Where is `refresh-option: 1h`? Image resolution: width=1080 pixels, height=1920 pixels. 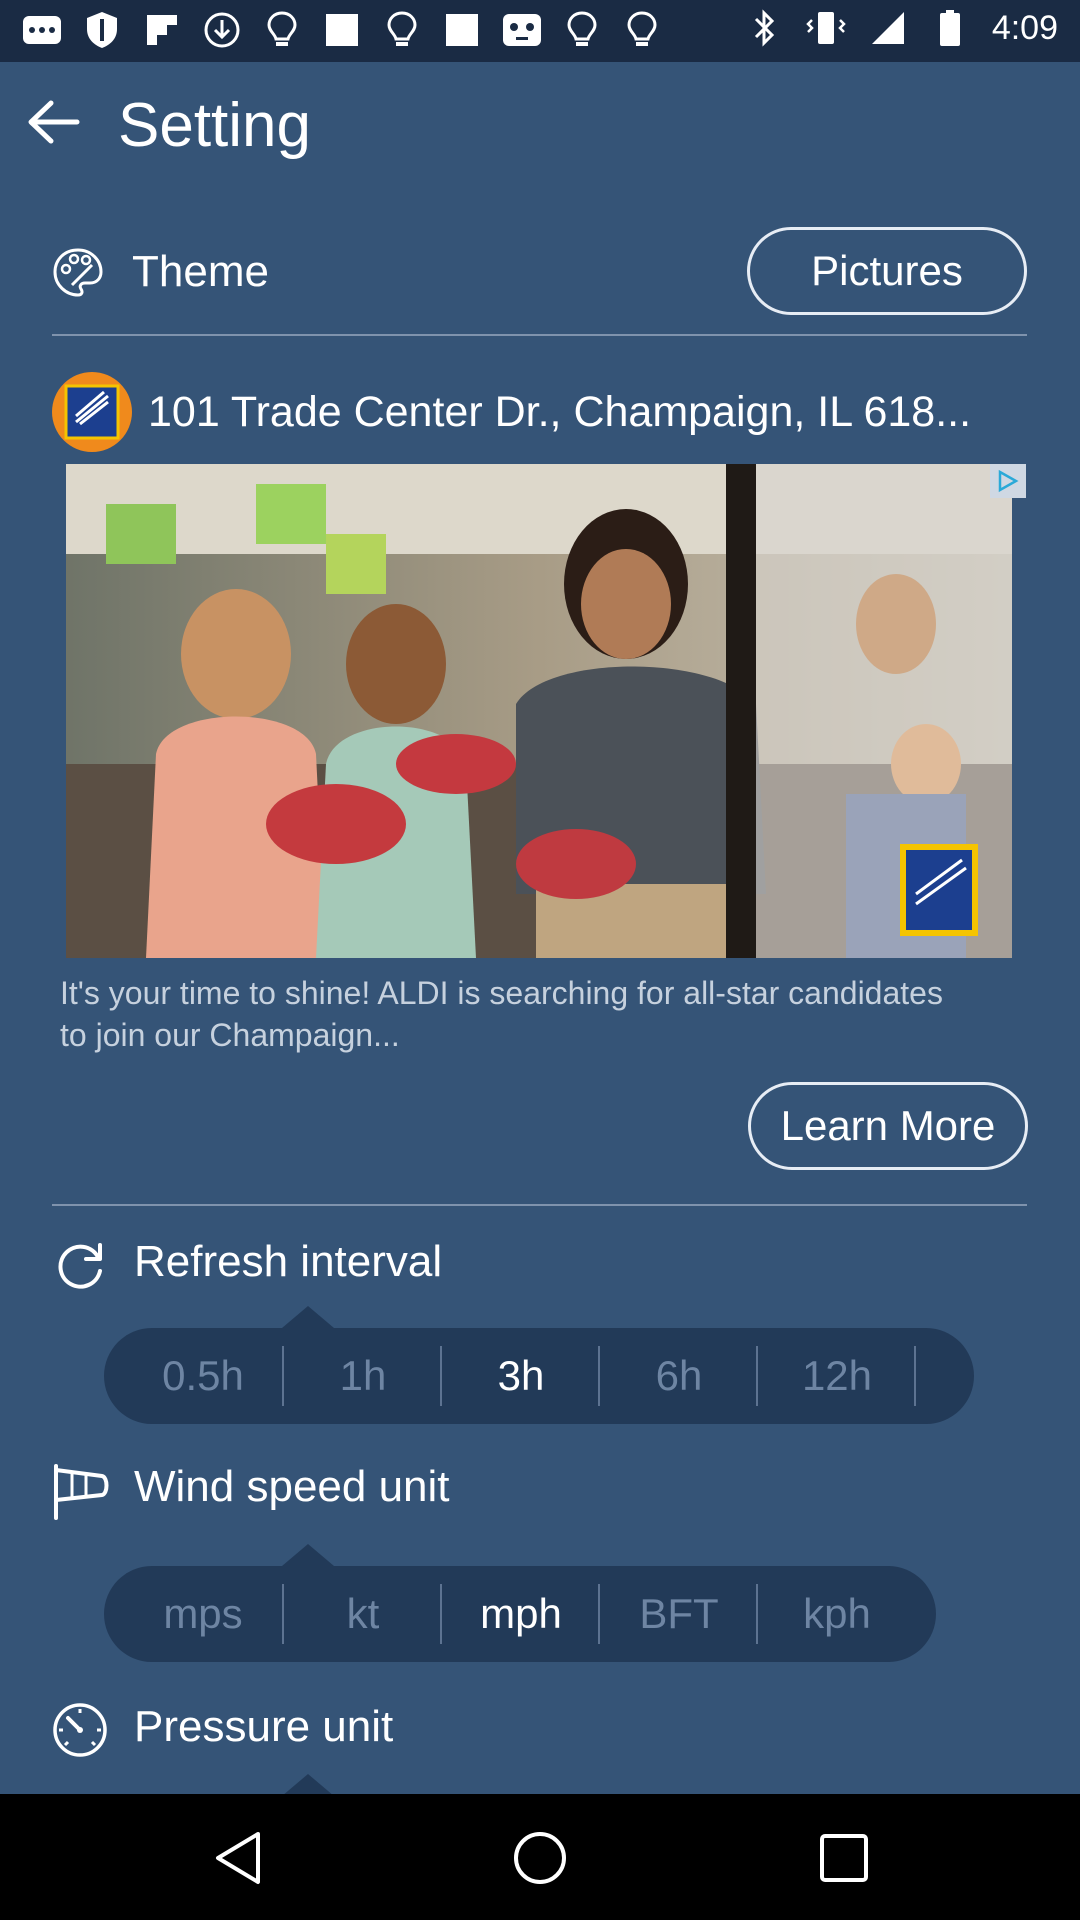
refresh-option: 1h is located at coordinates (363, 1376).